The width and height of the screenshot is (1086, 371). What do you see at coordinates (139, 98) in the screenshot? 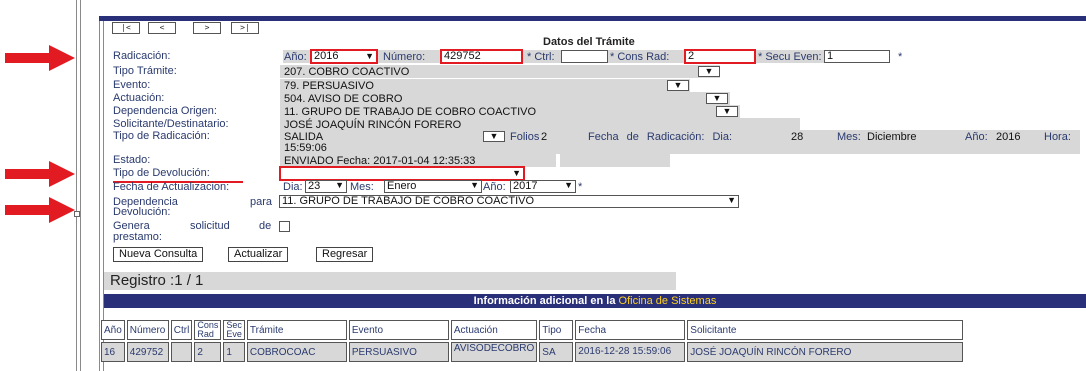
I see `actuacion-label: Actuación:` at bounding box center [139, 98].